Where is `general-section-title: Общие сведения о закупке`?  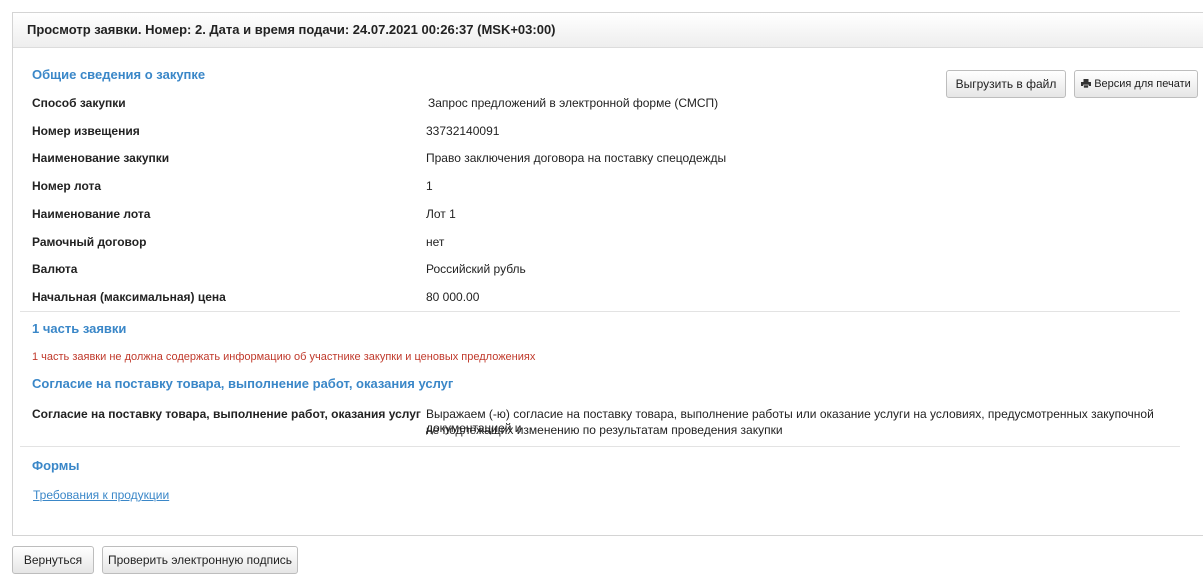 general-section-title: Общие сведения о закупке is located at coordinates (119, 74).